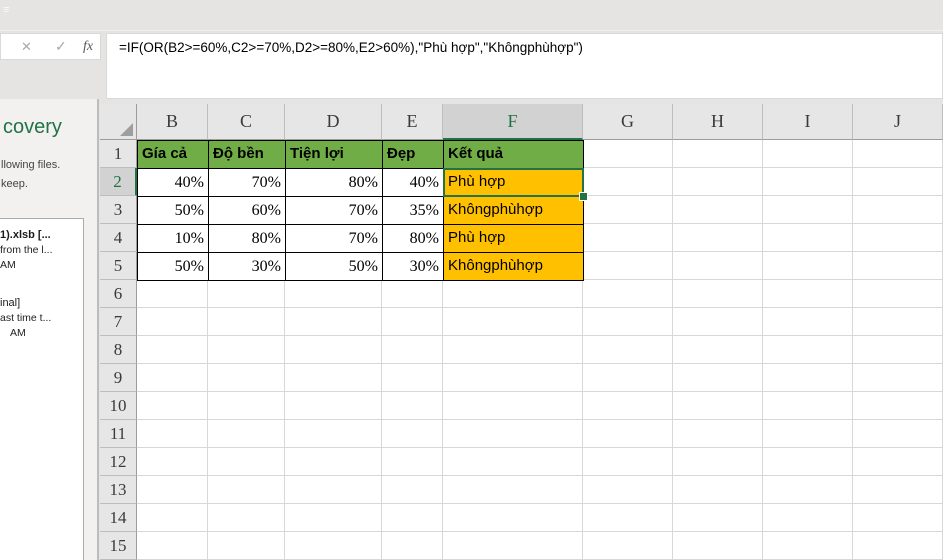  What do you see at coordinates (898, 462) in the screenshot?
I see `cell-J12` at bounding box center [898, 462].